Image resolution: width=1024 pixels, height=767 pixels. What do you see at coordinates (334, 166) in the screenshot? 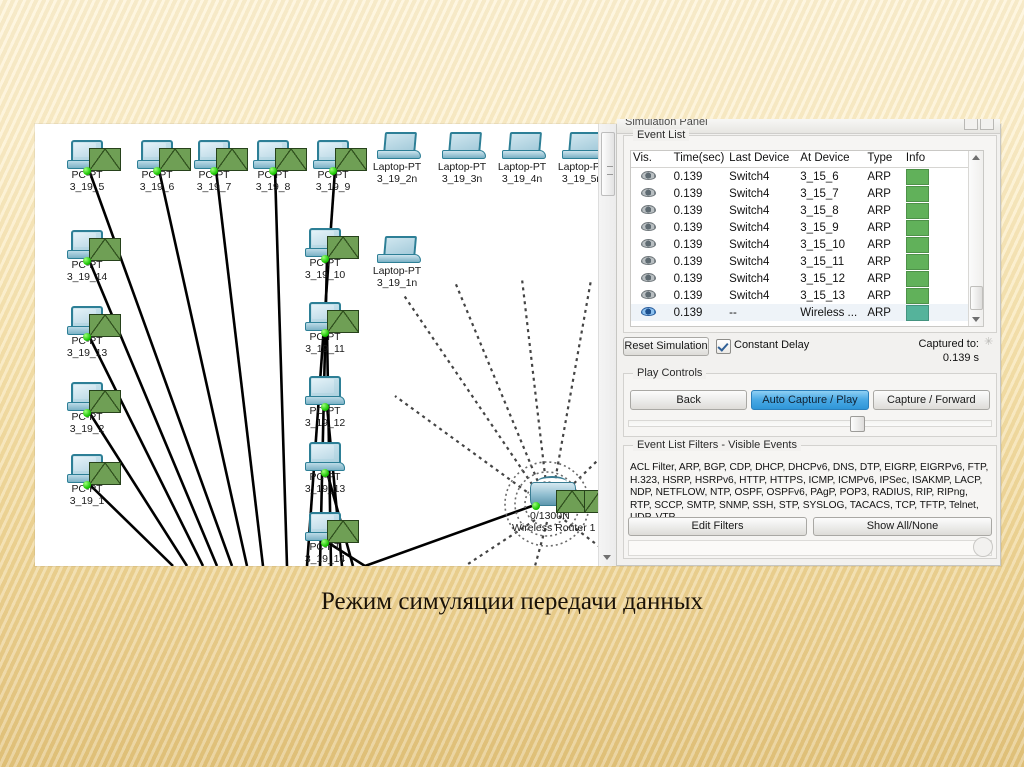
I see `device-pc: PC-PT 3_19_9` at bounding box center [334, 166].